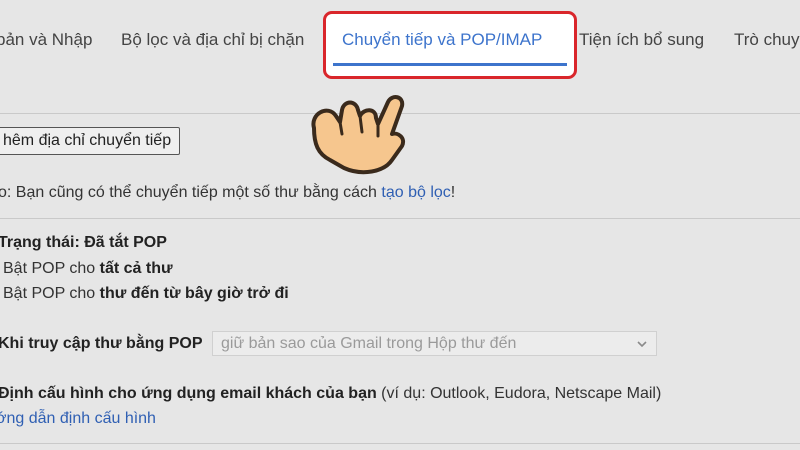 The image size is (800, 450). I want to click on add-forwarding-address-button: hêm địa chỉ chuyển tiếp, so click(90, 141).